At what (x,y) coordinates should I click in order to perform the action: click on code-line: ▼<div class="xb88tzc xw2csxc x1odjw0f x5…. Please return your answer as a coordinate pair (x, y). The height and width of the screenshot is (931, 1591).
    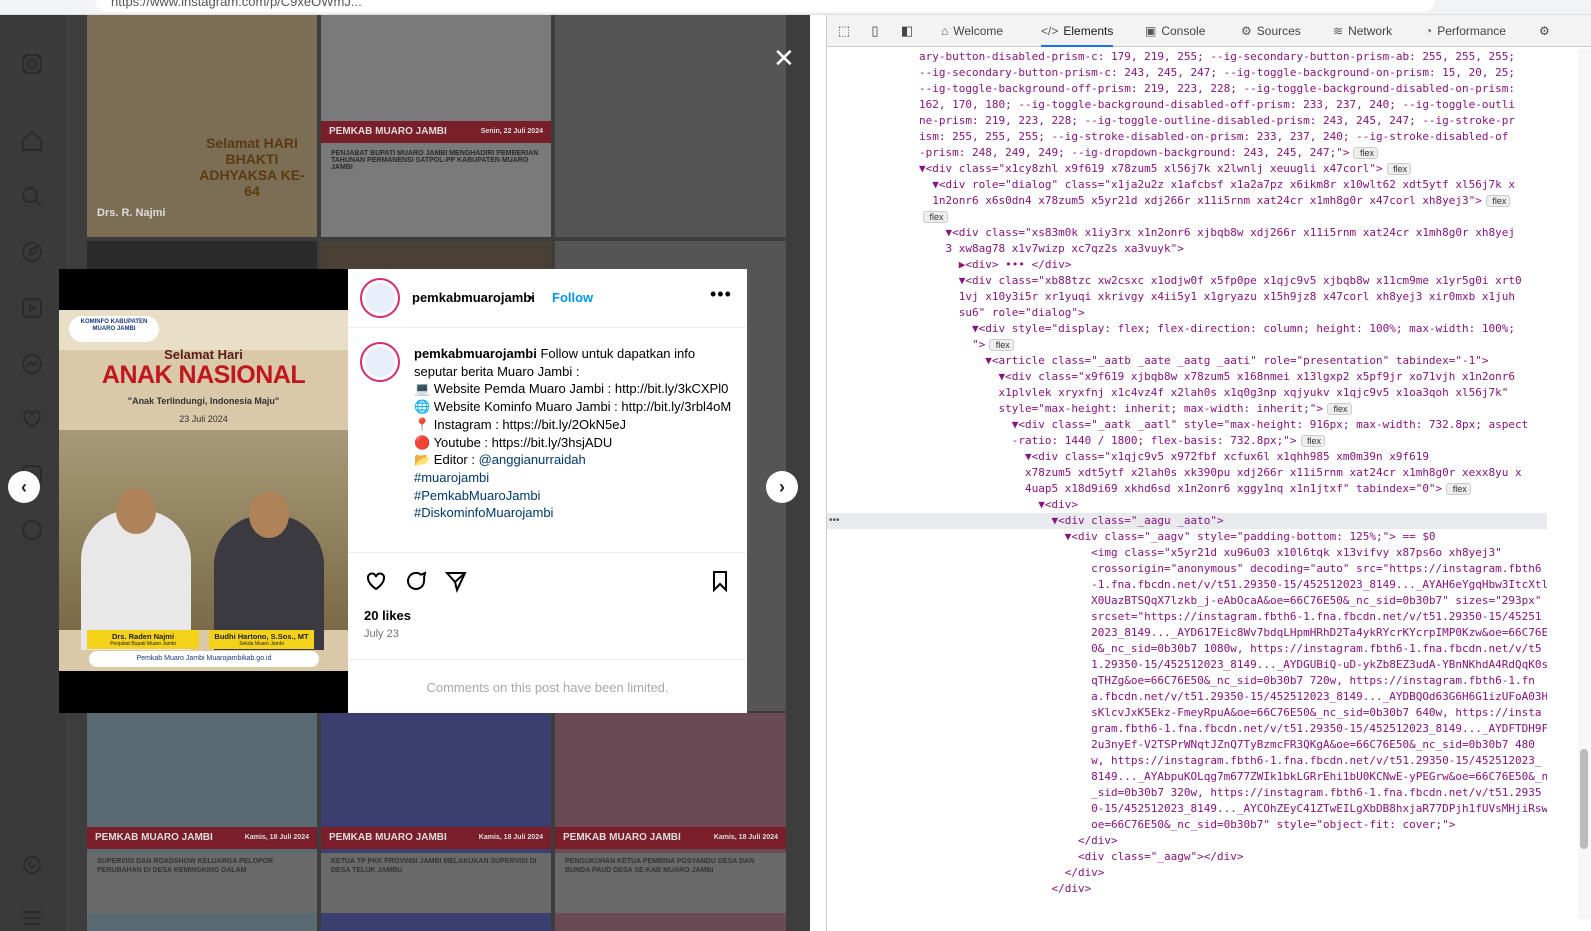
    Looking at the image, I should click on (1220, 281).